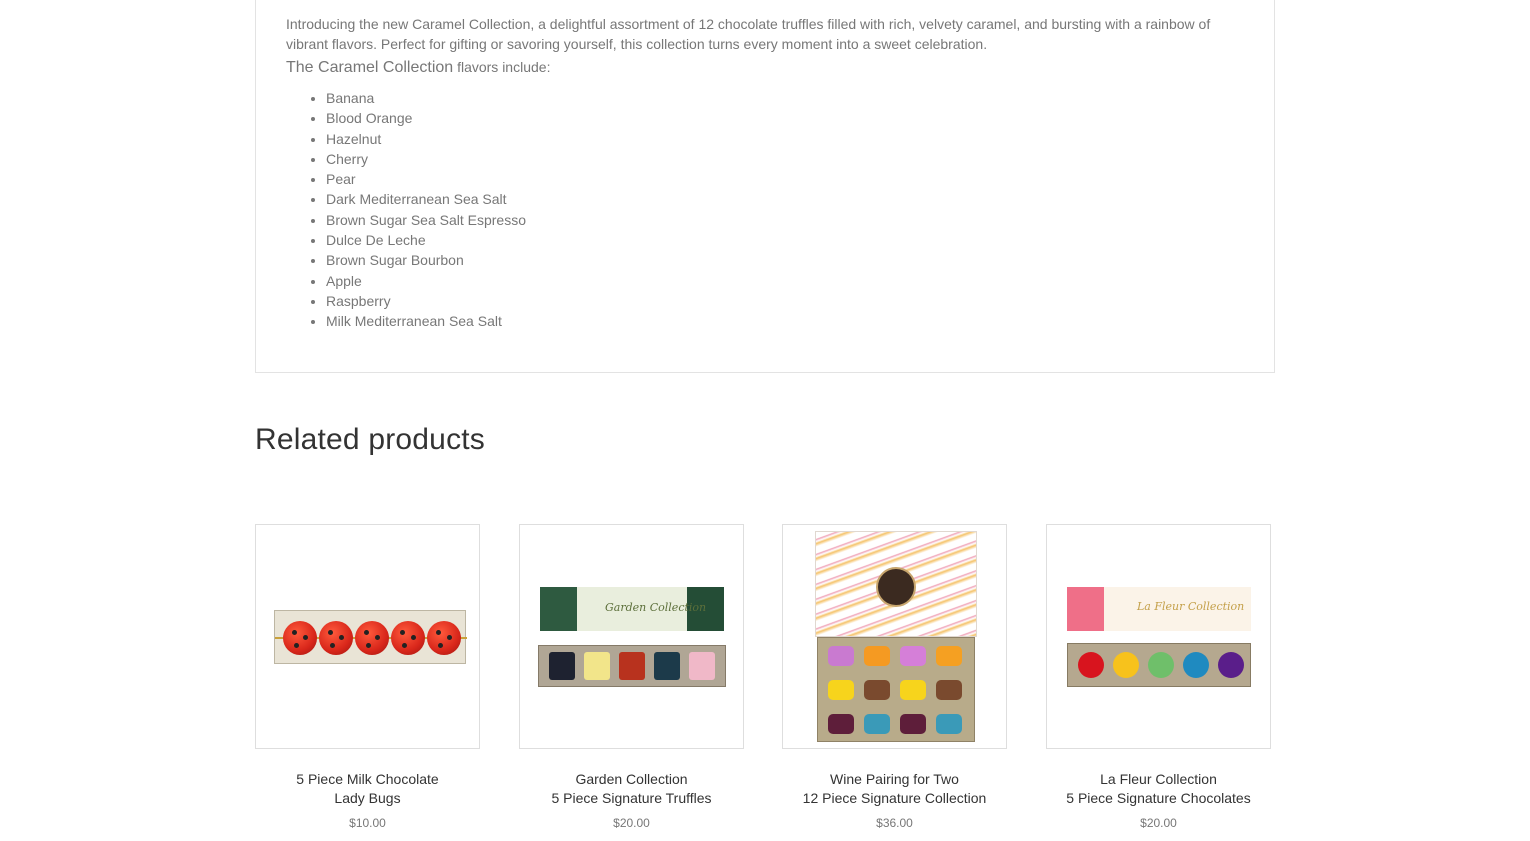 This screenshot has width=1530, height=841. I want to click on flavor-item: Banana, so click(426, 98).